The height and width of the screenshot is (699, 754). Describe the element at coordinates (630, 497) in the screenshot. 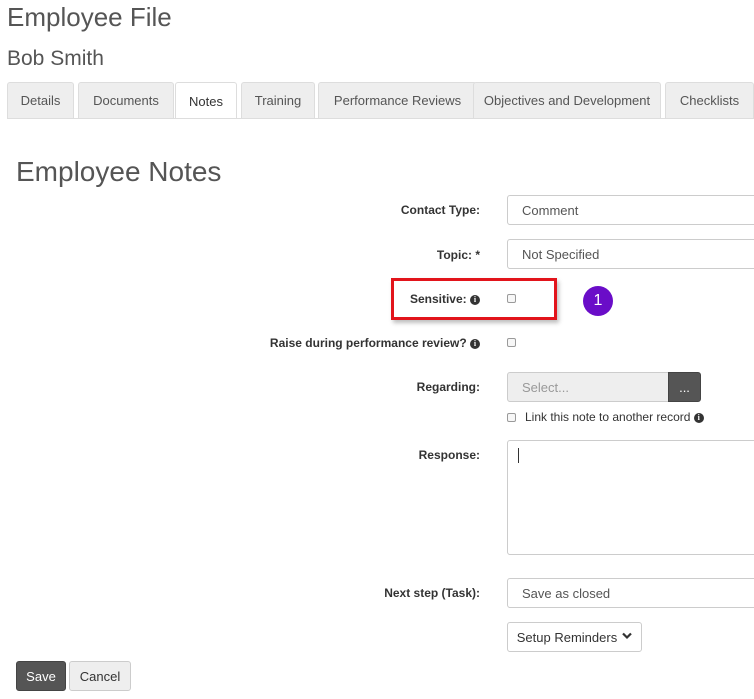

I see `response-textarea` at that location.